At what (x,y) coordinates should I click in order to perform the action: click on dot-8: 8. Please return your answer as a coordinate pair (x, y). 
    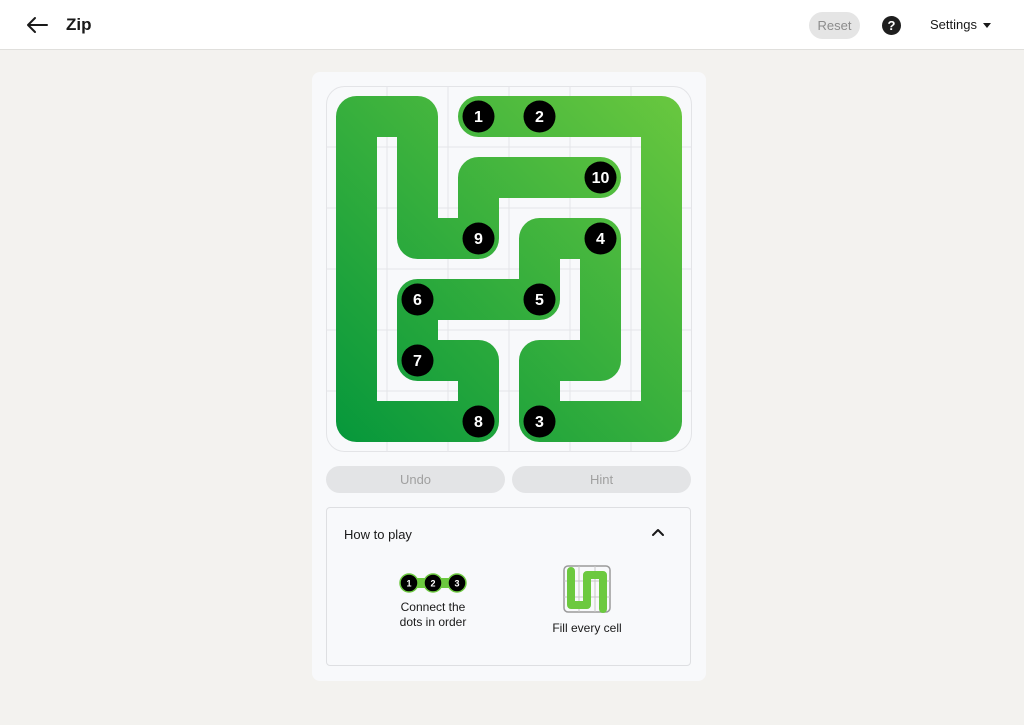
    Looking at the image, I should click on (478, 421).